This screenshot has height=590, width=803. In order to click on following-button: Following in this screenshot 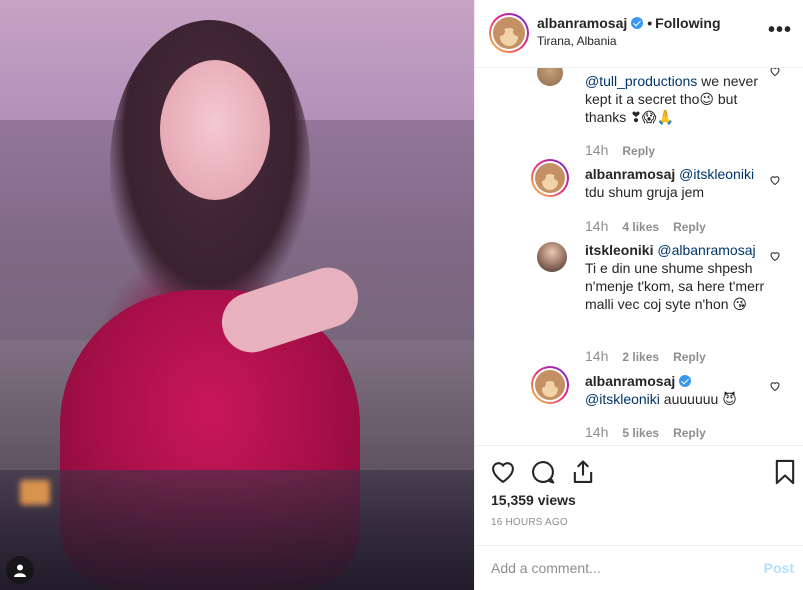, I will do `click(687, 23)`.